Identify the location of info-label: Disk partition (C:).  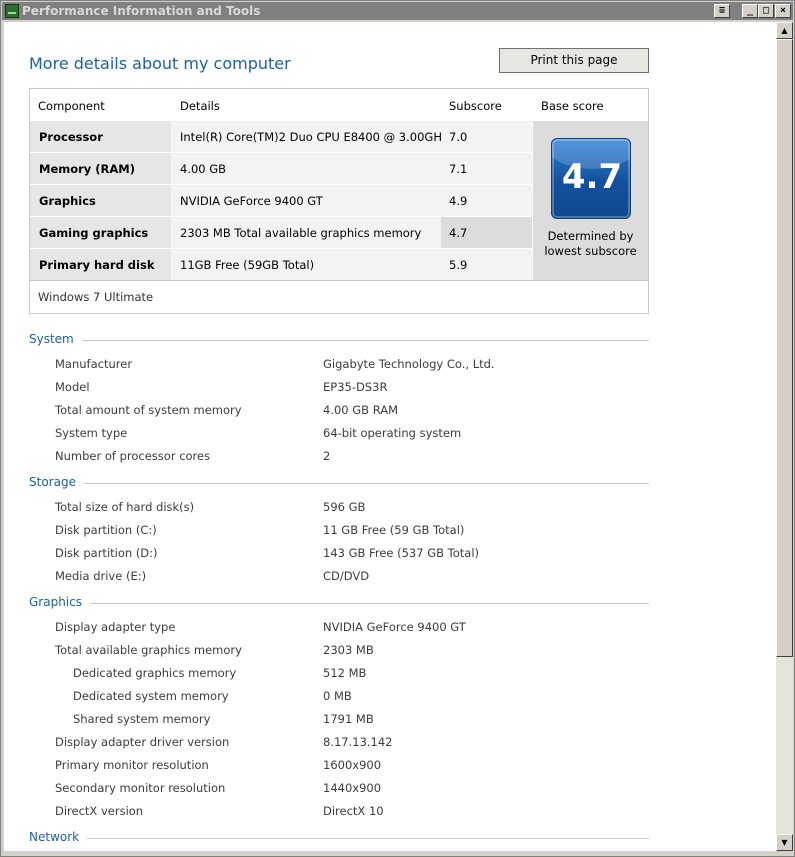
(106, 530).